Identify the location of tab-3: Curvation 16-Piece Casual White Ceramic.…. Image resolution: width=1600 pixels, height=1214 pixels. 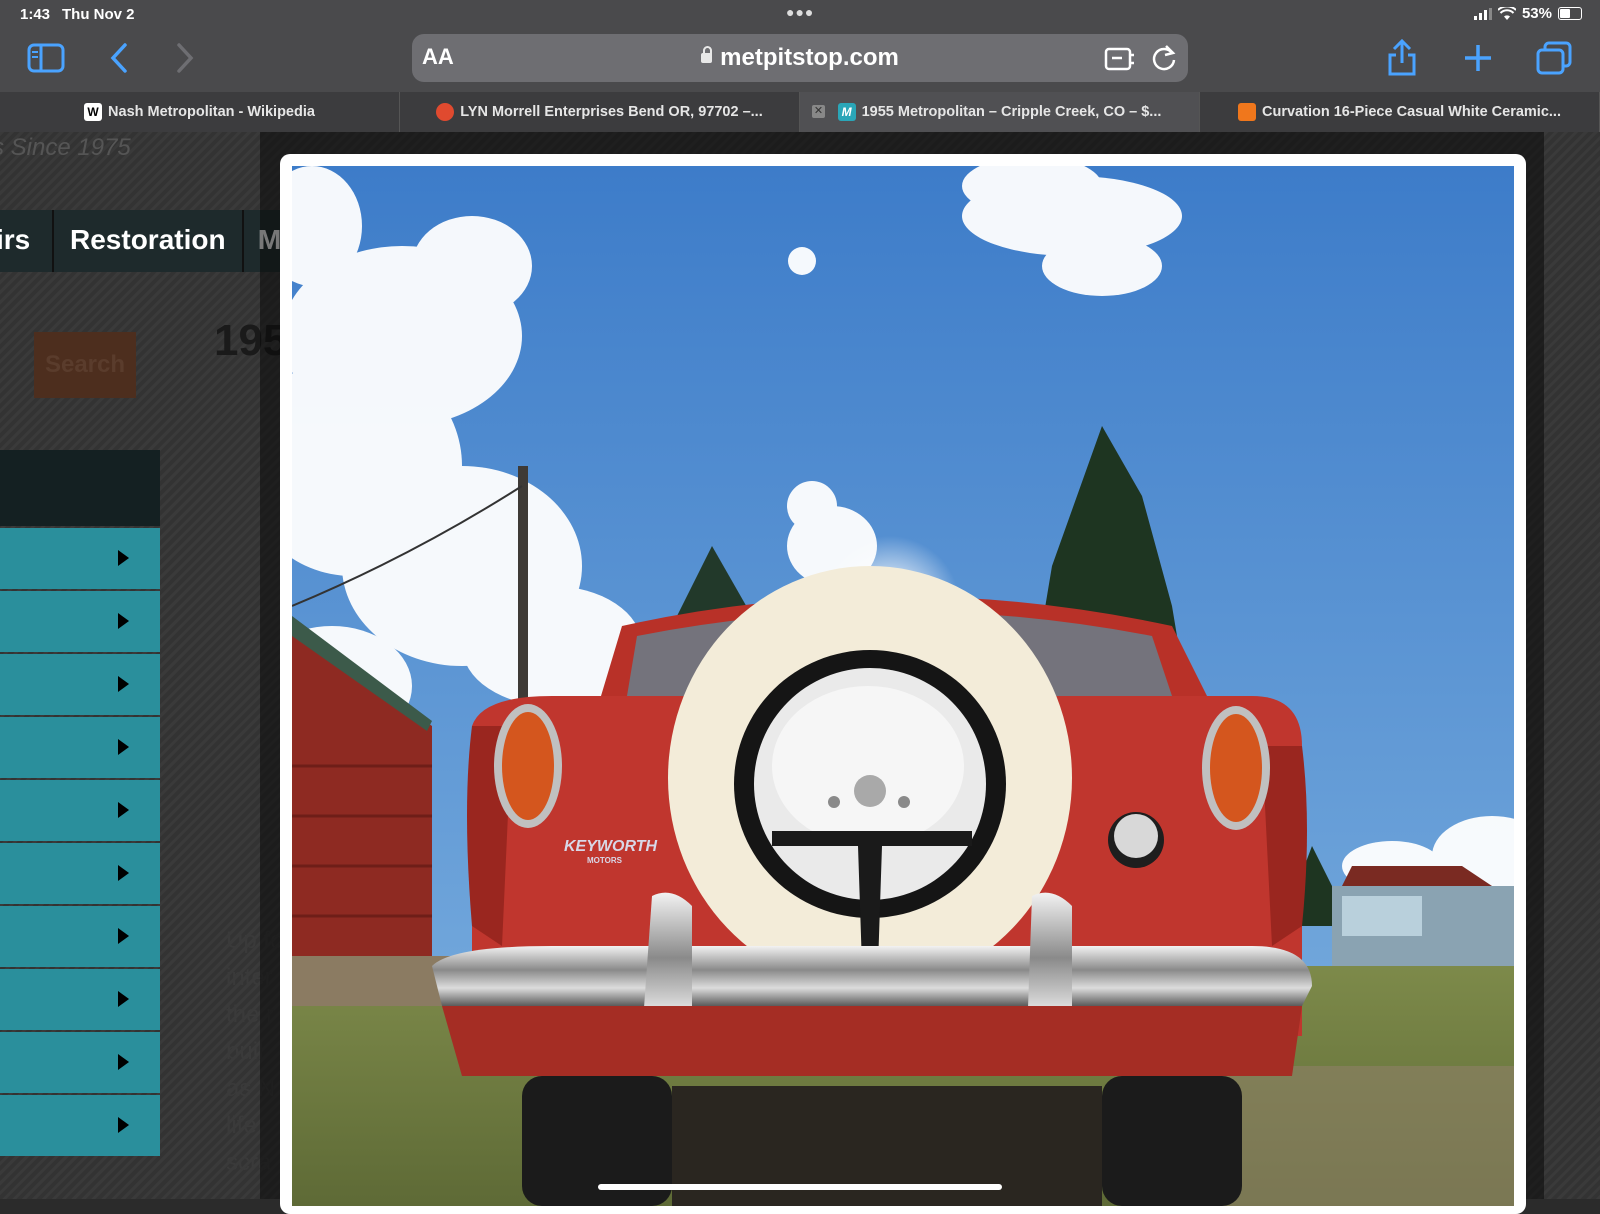
(1400, 112).